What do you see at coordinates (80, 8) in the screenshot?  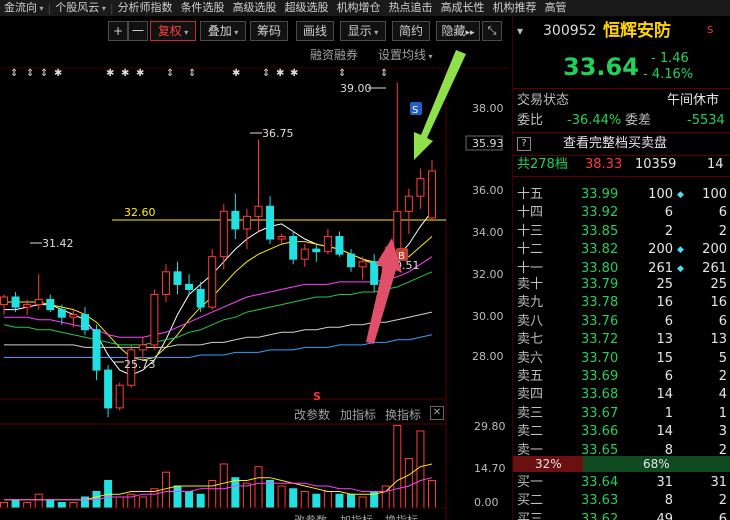 I see `menu-stock-news: 个股风云` at bounding box center [80, 8].